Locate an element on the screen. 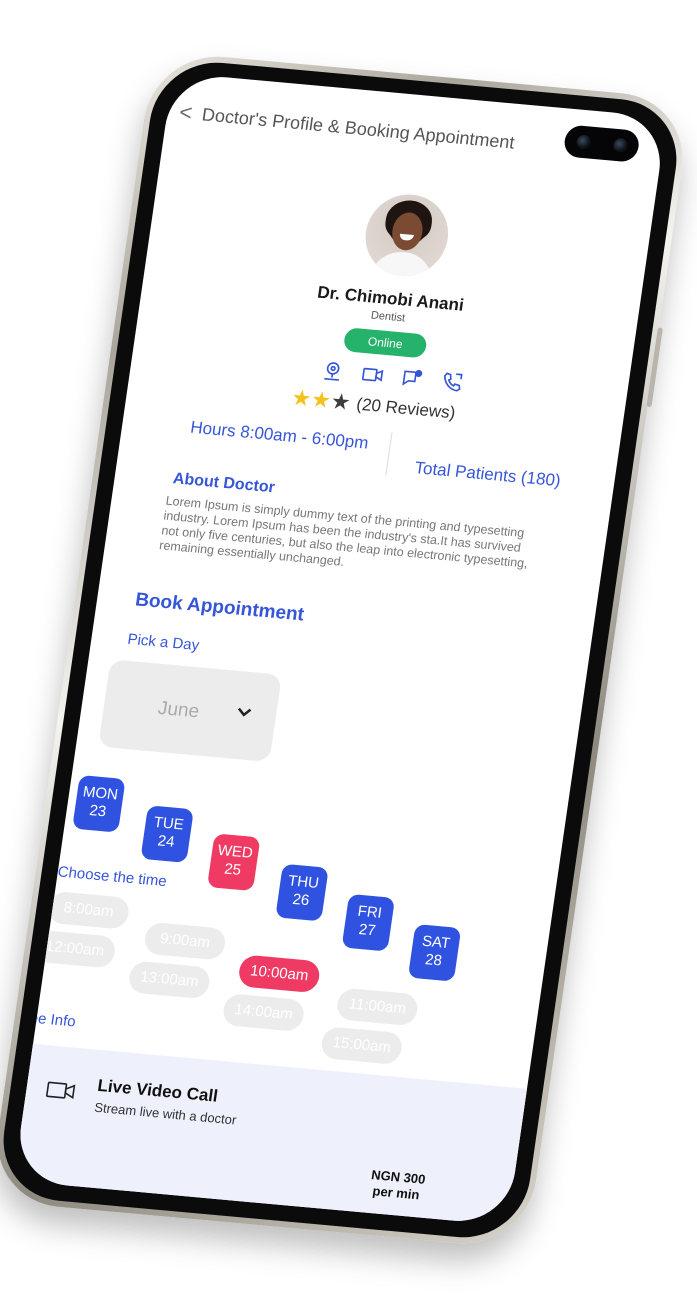 Image resolution: width=697 pixels, height=1303 pixels. day-wed: WED 25 is located at coordinates (233, 862).